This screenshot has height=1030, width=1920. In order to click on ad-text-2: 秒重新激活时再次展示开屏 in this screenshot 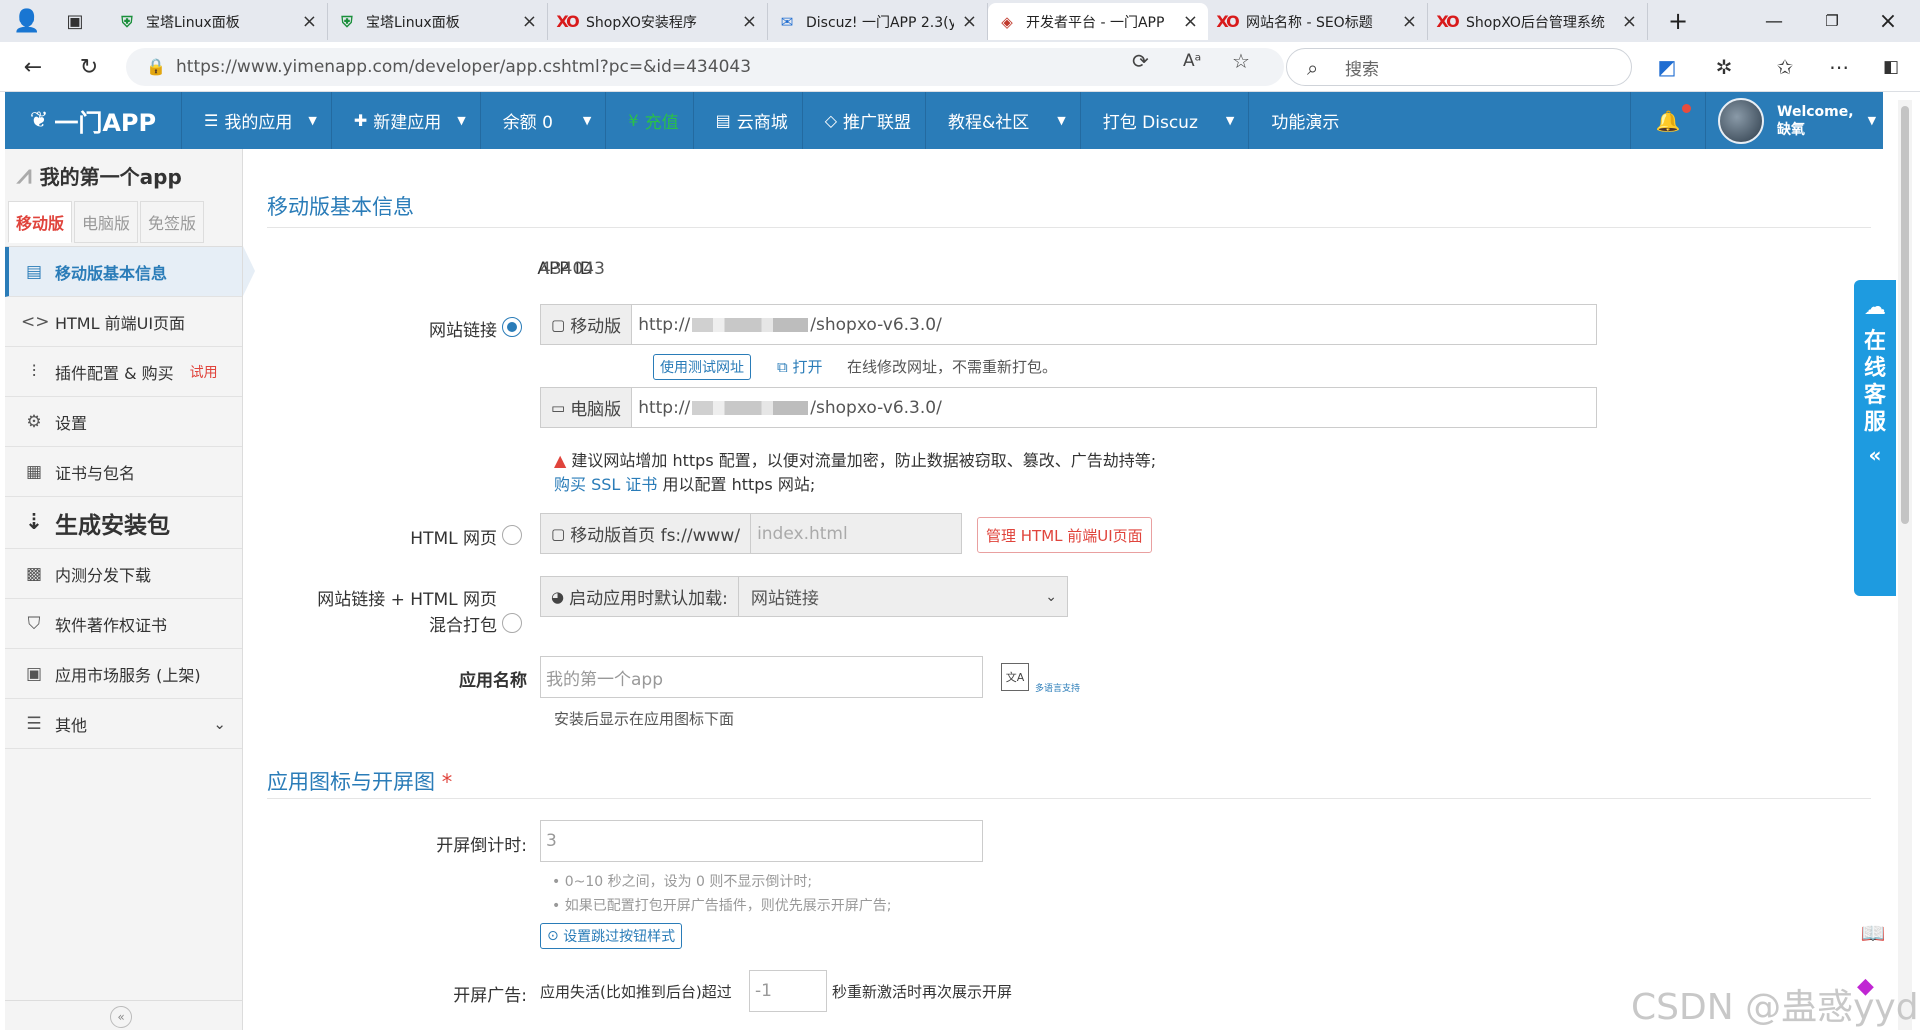, I will do `click(922, 992)`.